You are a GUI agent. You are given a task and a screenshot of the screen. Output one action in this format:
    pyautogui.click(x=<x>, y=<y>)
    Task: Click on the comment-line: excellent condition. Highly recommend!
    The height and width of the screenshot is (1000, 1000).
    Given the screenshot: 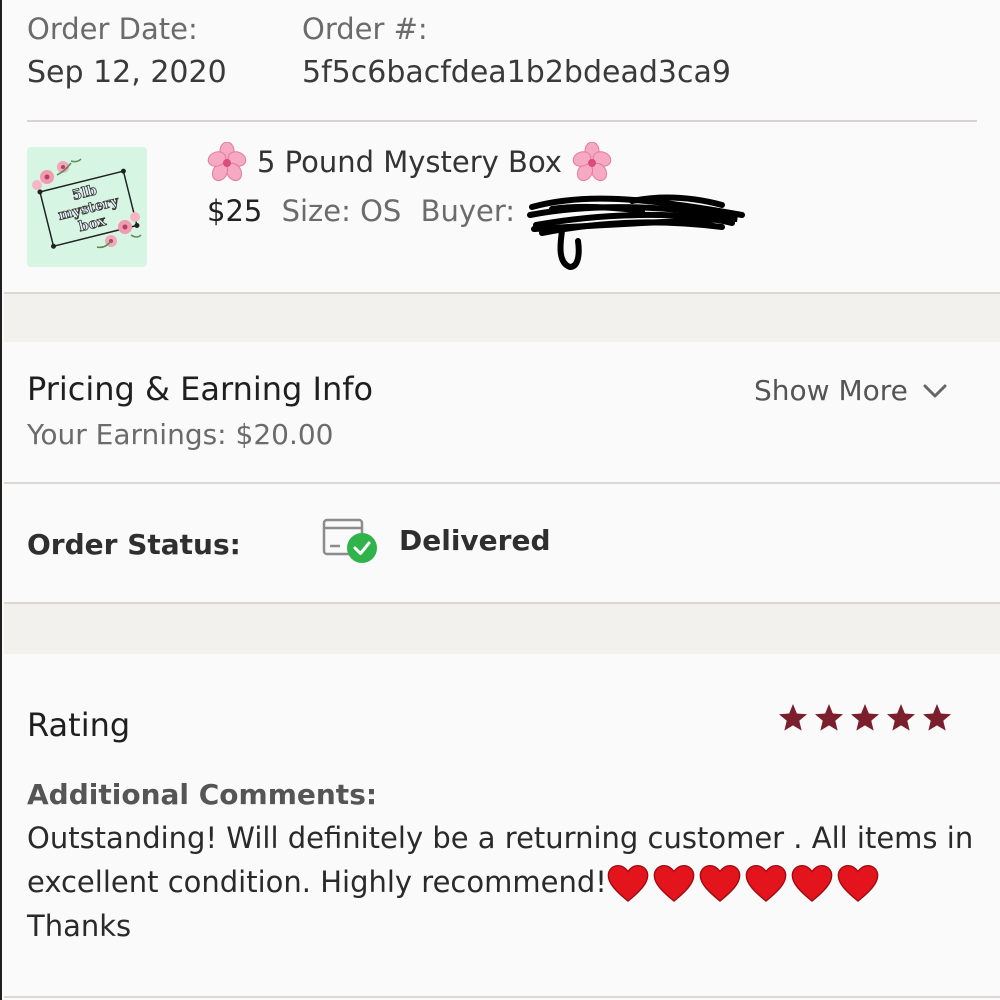 What is the action you would take?
    pyautogui.click(x=317, y=882)
    